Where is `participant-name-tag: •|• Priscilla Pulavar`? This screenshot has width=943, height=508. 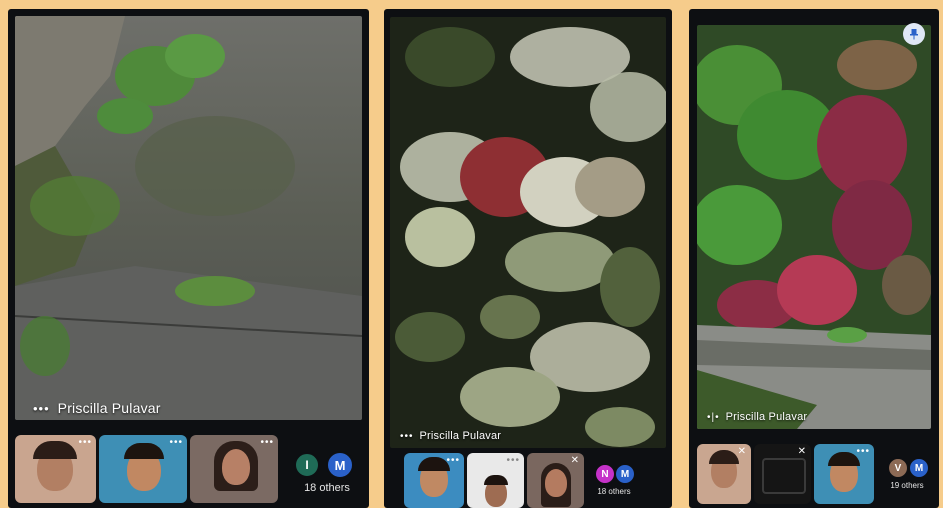 participant-name-tag: •|• Priscilla Pulavar is located at coordinates (757, 417).